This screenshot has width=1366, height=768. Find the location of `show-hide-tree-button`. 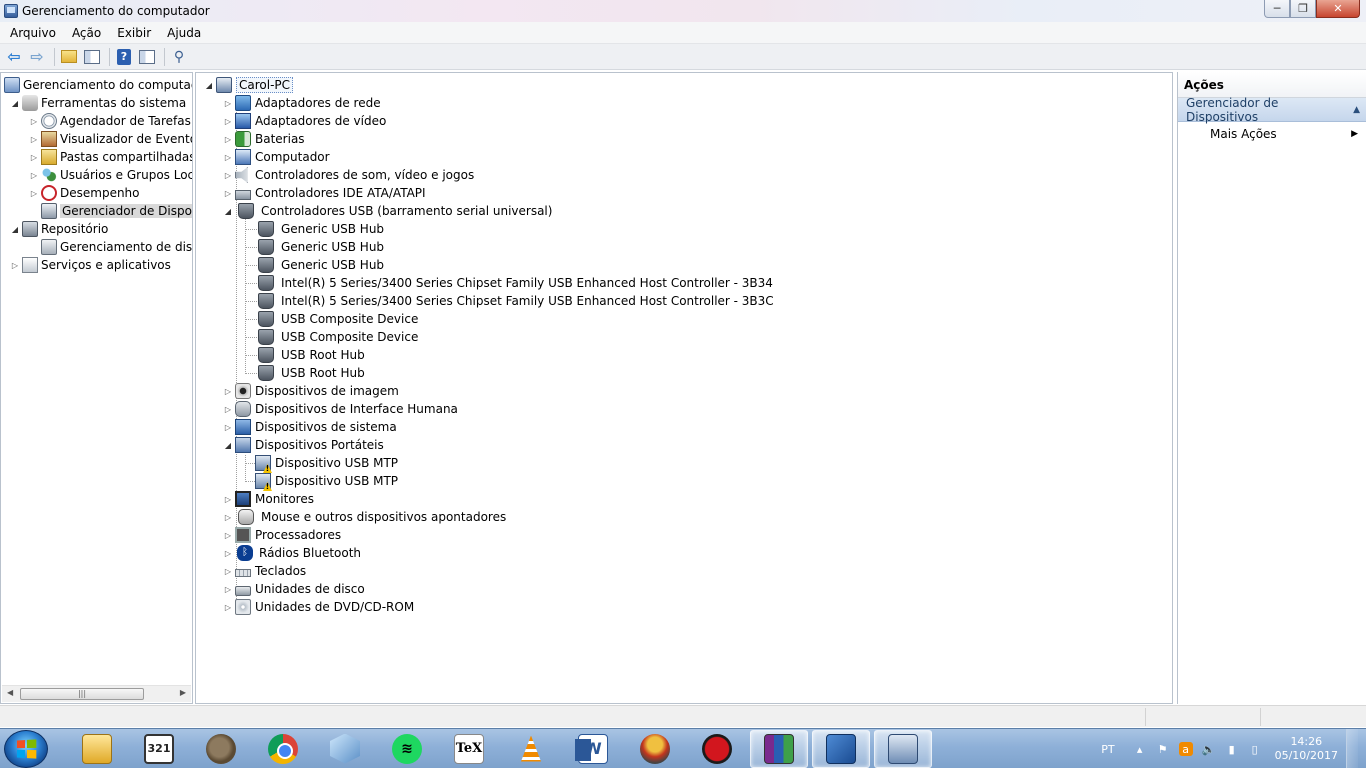

show-hide-tree-button is located at coordinates (92, 57).